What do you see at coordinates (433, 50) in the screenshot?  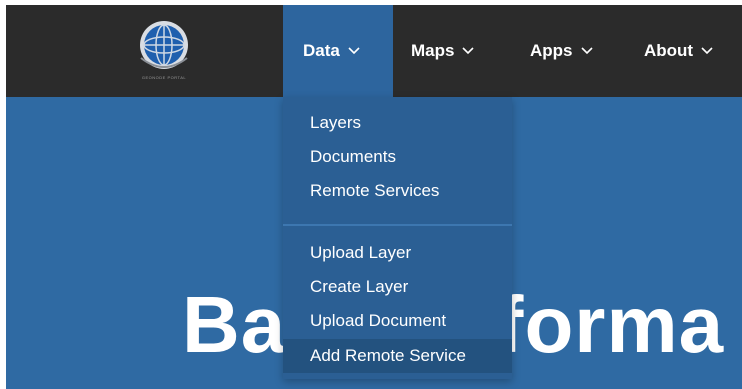 I see `nav-maps-label: Maps` at bounding box center [433, 50].